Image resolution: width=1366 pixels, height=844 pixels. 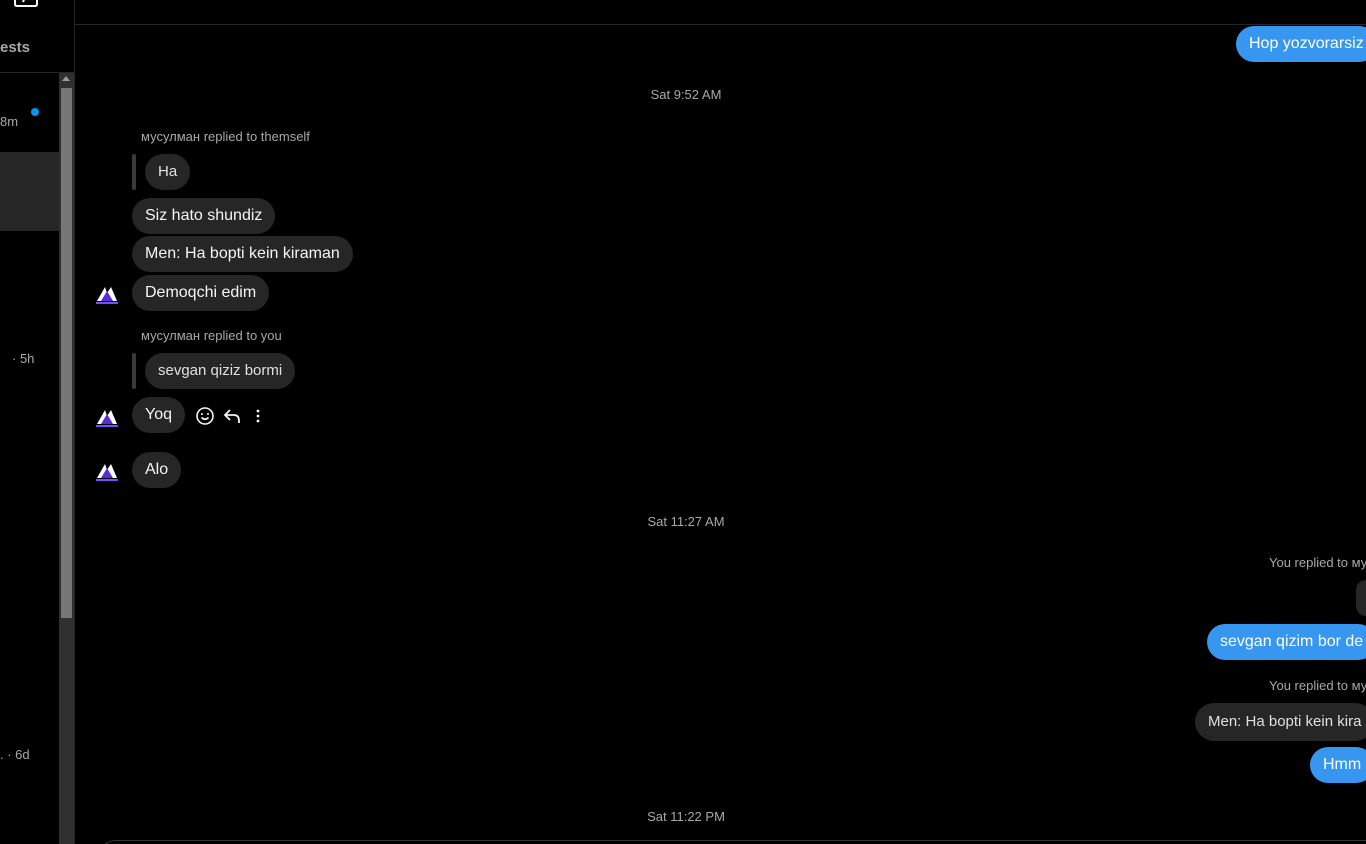 I want to click on incoming-message: Yoq, so click(x=158, y=415).